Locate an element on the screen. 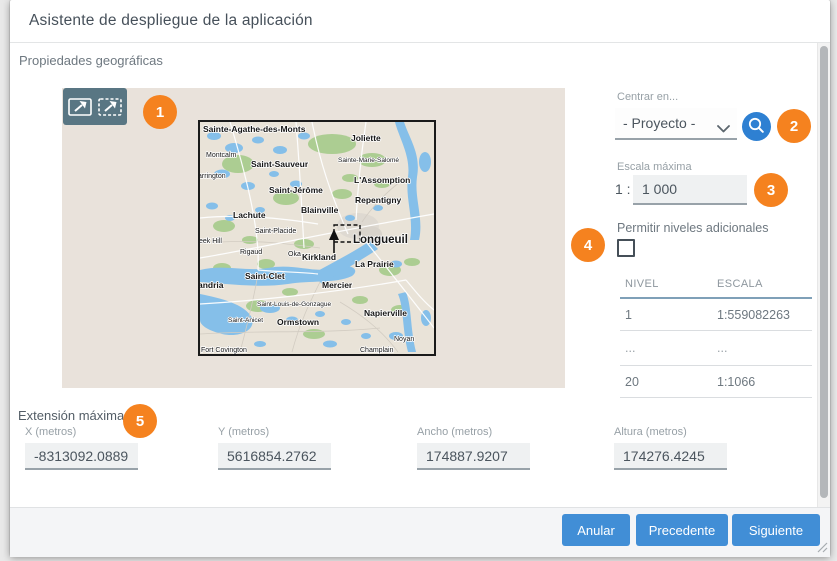 The width and height of the screenshot is (837, 561). map-label: Champlain is located at coordinates (377, 350).